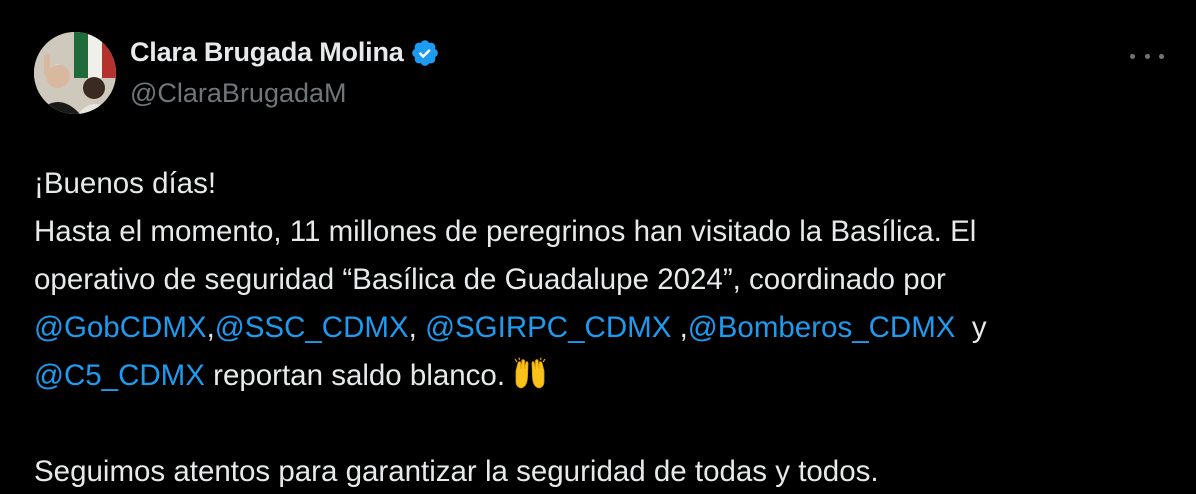 The height and width of the screenshot is (494, 1196). I want to click on tweet-text-segment: reportan saldo blanco., so click(355, 375).